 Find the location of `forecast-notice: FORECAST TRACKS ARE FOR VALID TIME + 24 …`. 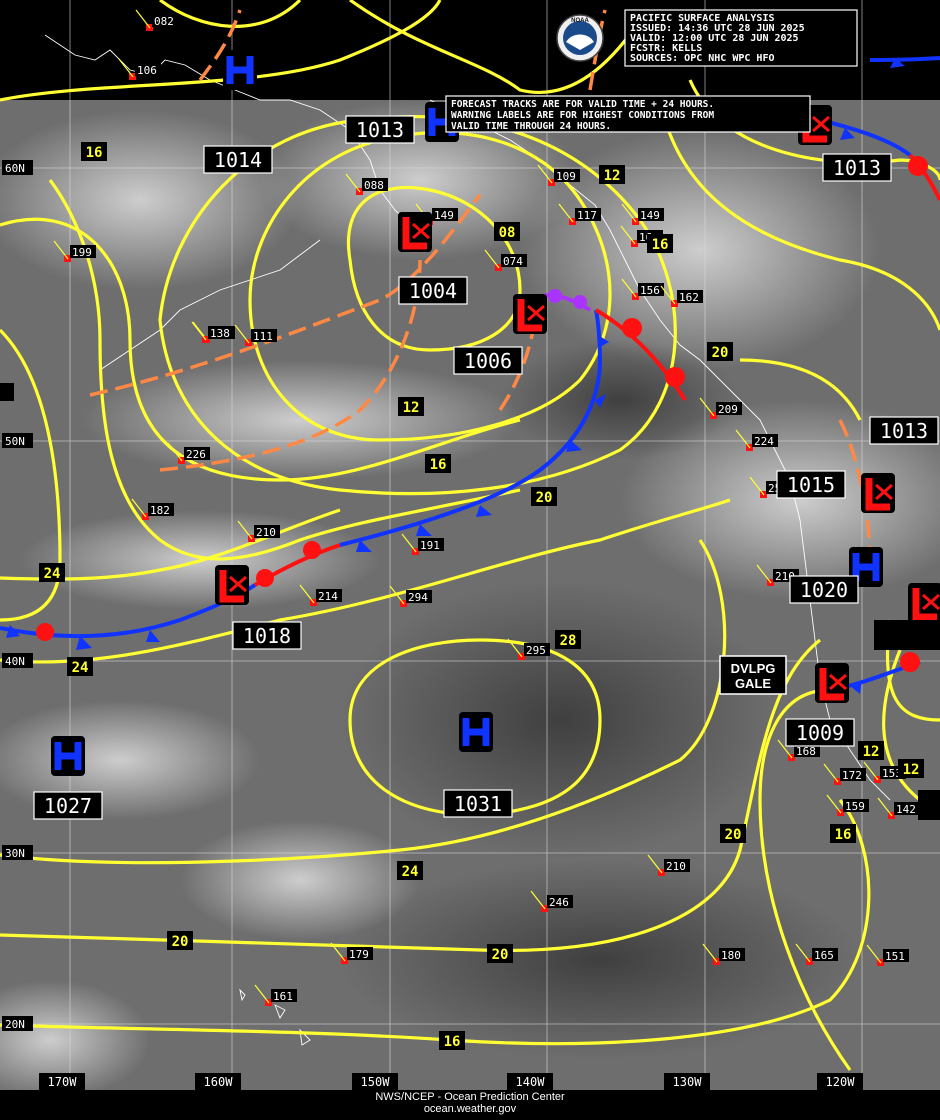

forecast-notice: FORECAST TRACKS ARE FOR VALID TIME + 24 … is located at coordinates (628, 114).